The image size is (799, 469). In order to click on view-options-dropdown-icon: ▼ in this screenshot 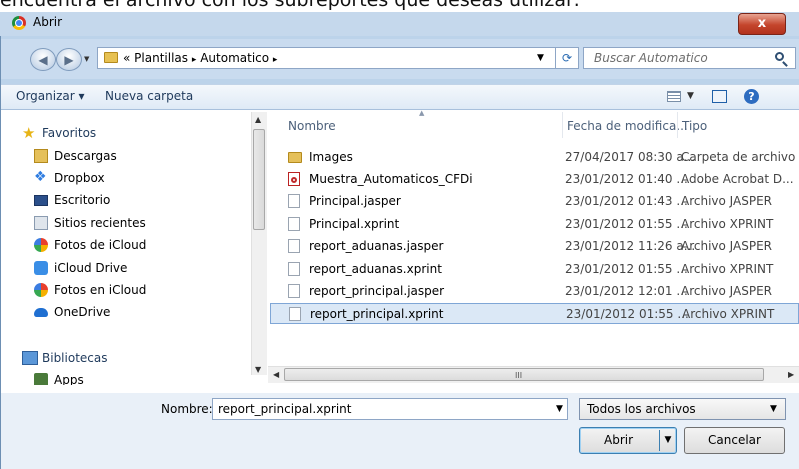, I will do `click(690, 96)`.